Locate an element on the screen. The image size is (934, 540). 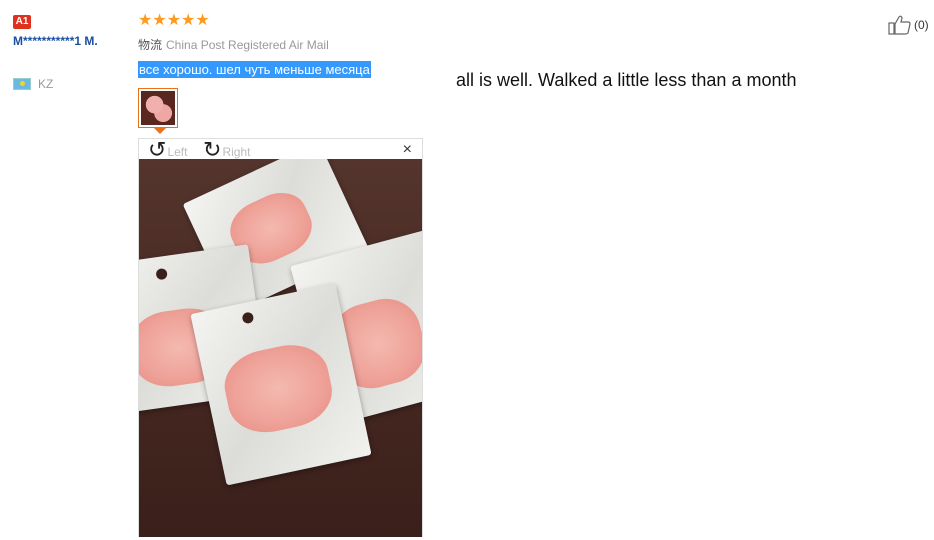
thumbnail-image is located at coordinates (158, 108).